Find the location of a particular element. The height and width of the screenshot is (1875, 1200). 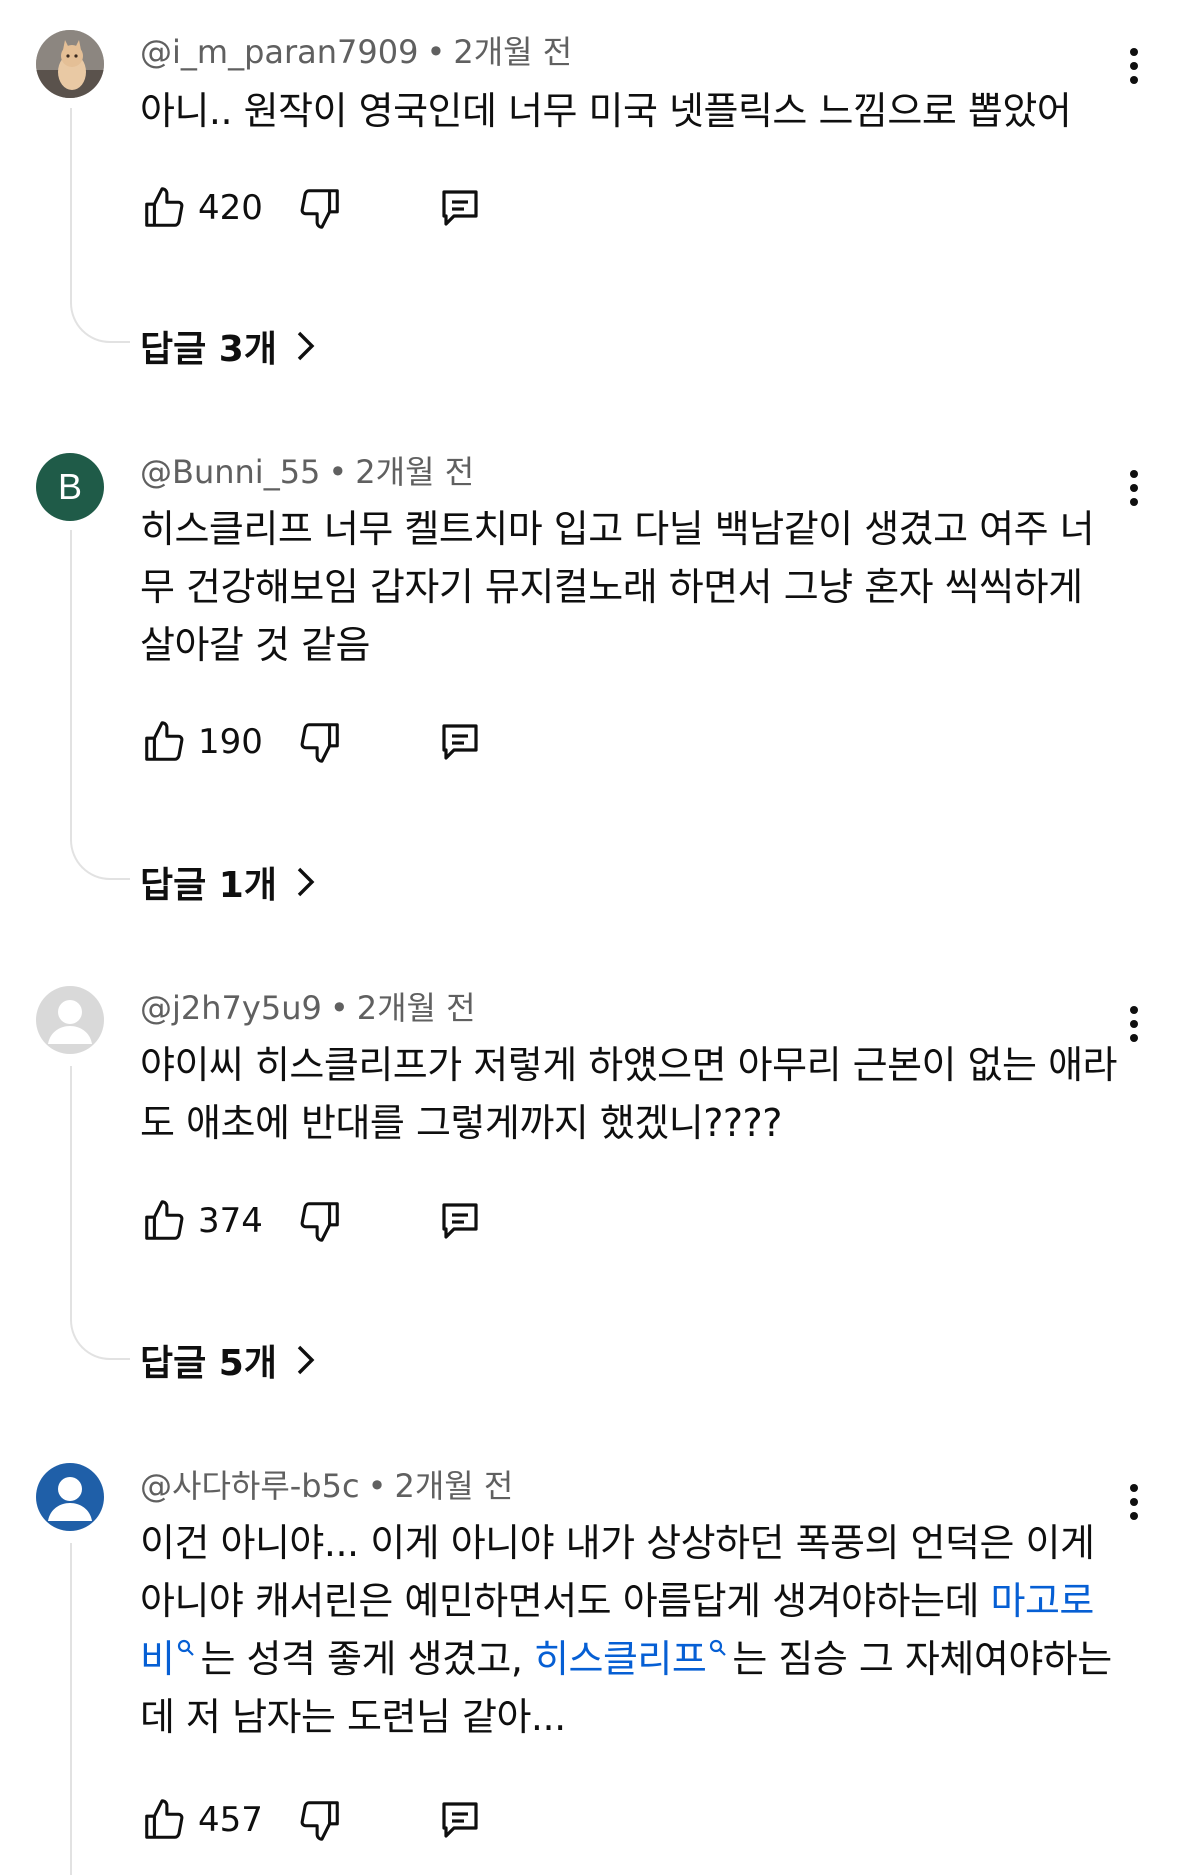

comment-text: 아니.. 원작이 영국인데 너무 미국 넷플릭스 느낌으로 뽑았어 is located at coordinates (606, 111).